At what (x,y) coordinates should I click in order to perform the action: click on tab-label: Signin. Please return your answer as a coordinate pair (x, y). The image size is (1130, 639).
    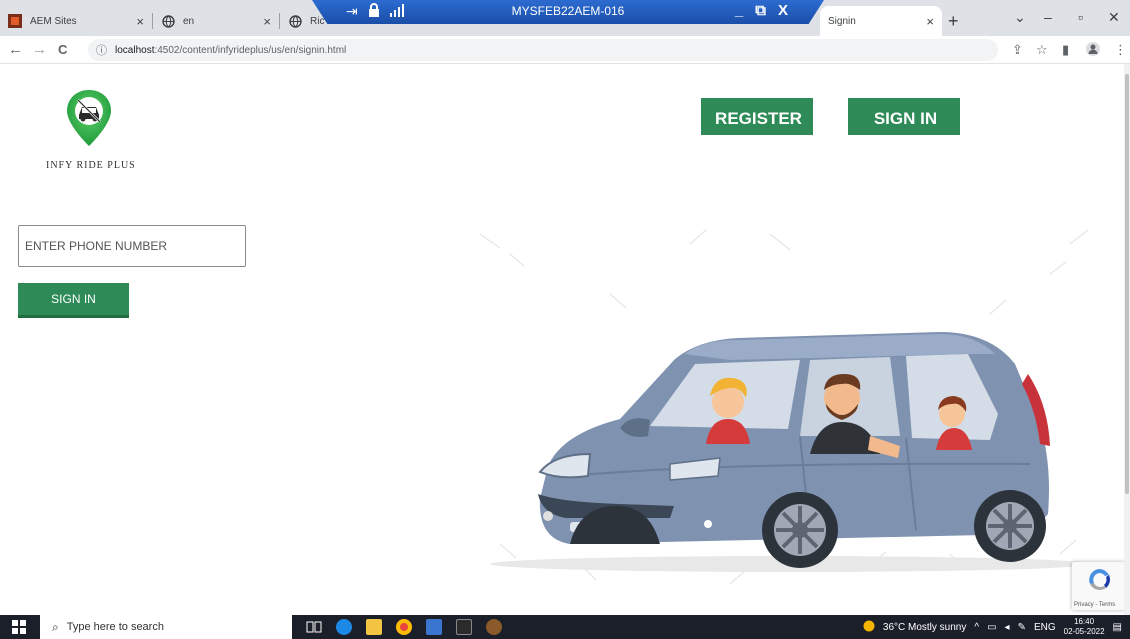
    Looking at the image, I should click on (842, 21).